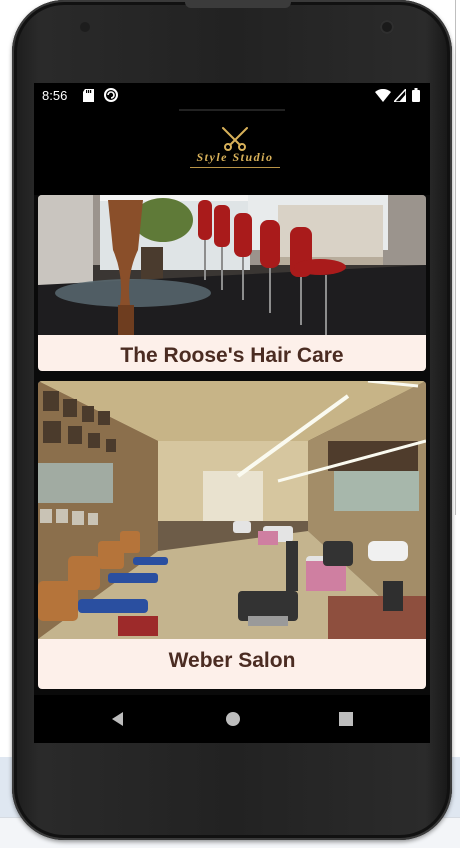  I want to click on app-header: Style Studio, so click(232, 152).